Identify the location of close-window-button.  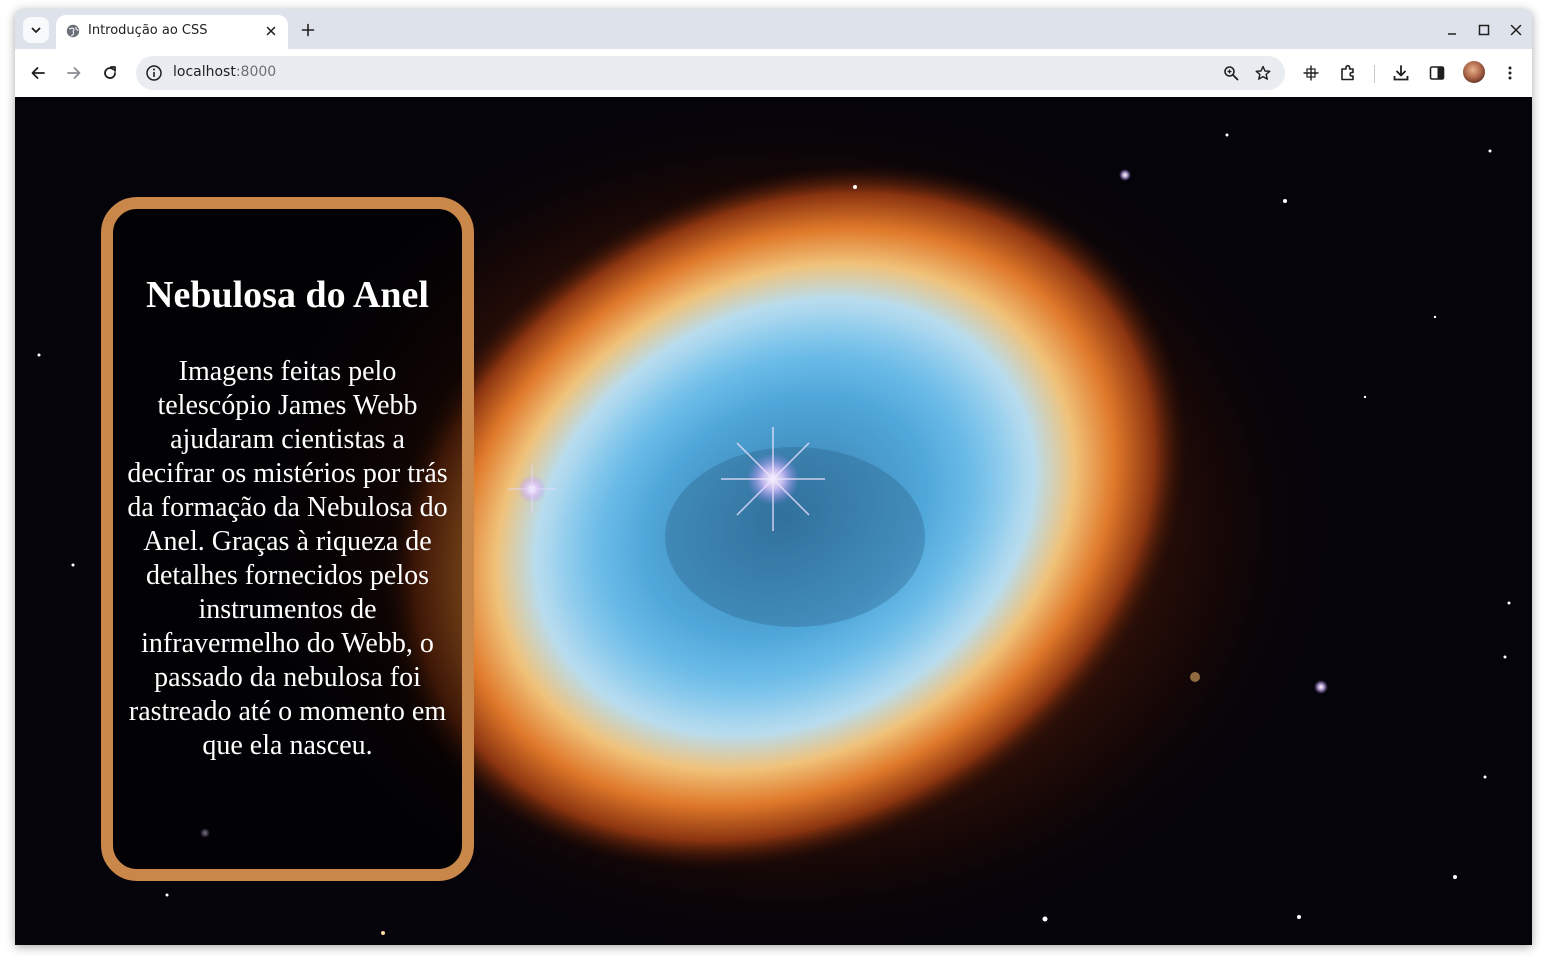
(1516, 30).